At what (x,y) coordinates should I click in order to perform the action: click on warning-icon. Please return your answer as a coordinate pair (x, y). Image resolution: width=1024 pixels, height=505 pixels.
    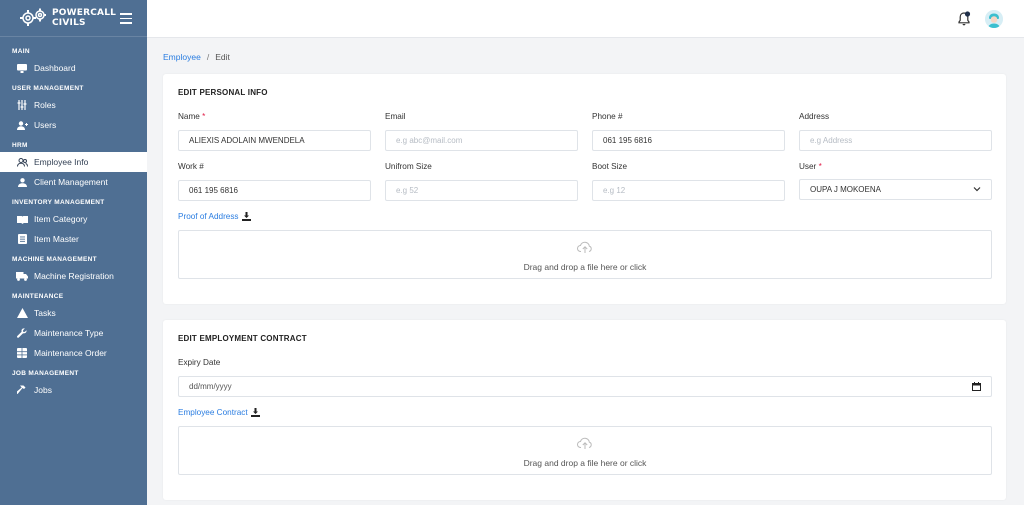
    Looking at the image, I should click on (22, 313).